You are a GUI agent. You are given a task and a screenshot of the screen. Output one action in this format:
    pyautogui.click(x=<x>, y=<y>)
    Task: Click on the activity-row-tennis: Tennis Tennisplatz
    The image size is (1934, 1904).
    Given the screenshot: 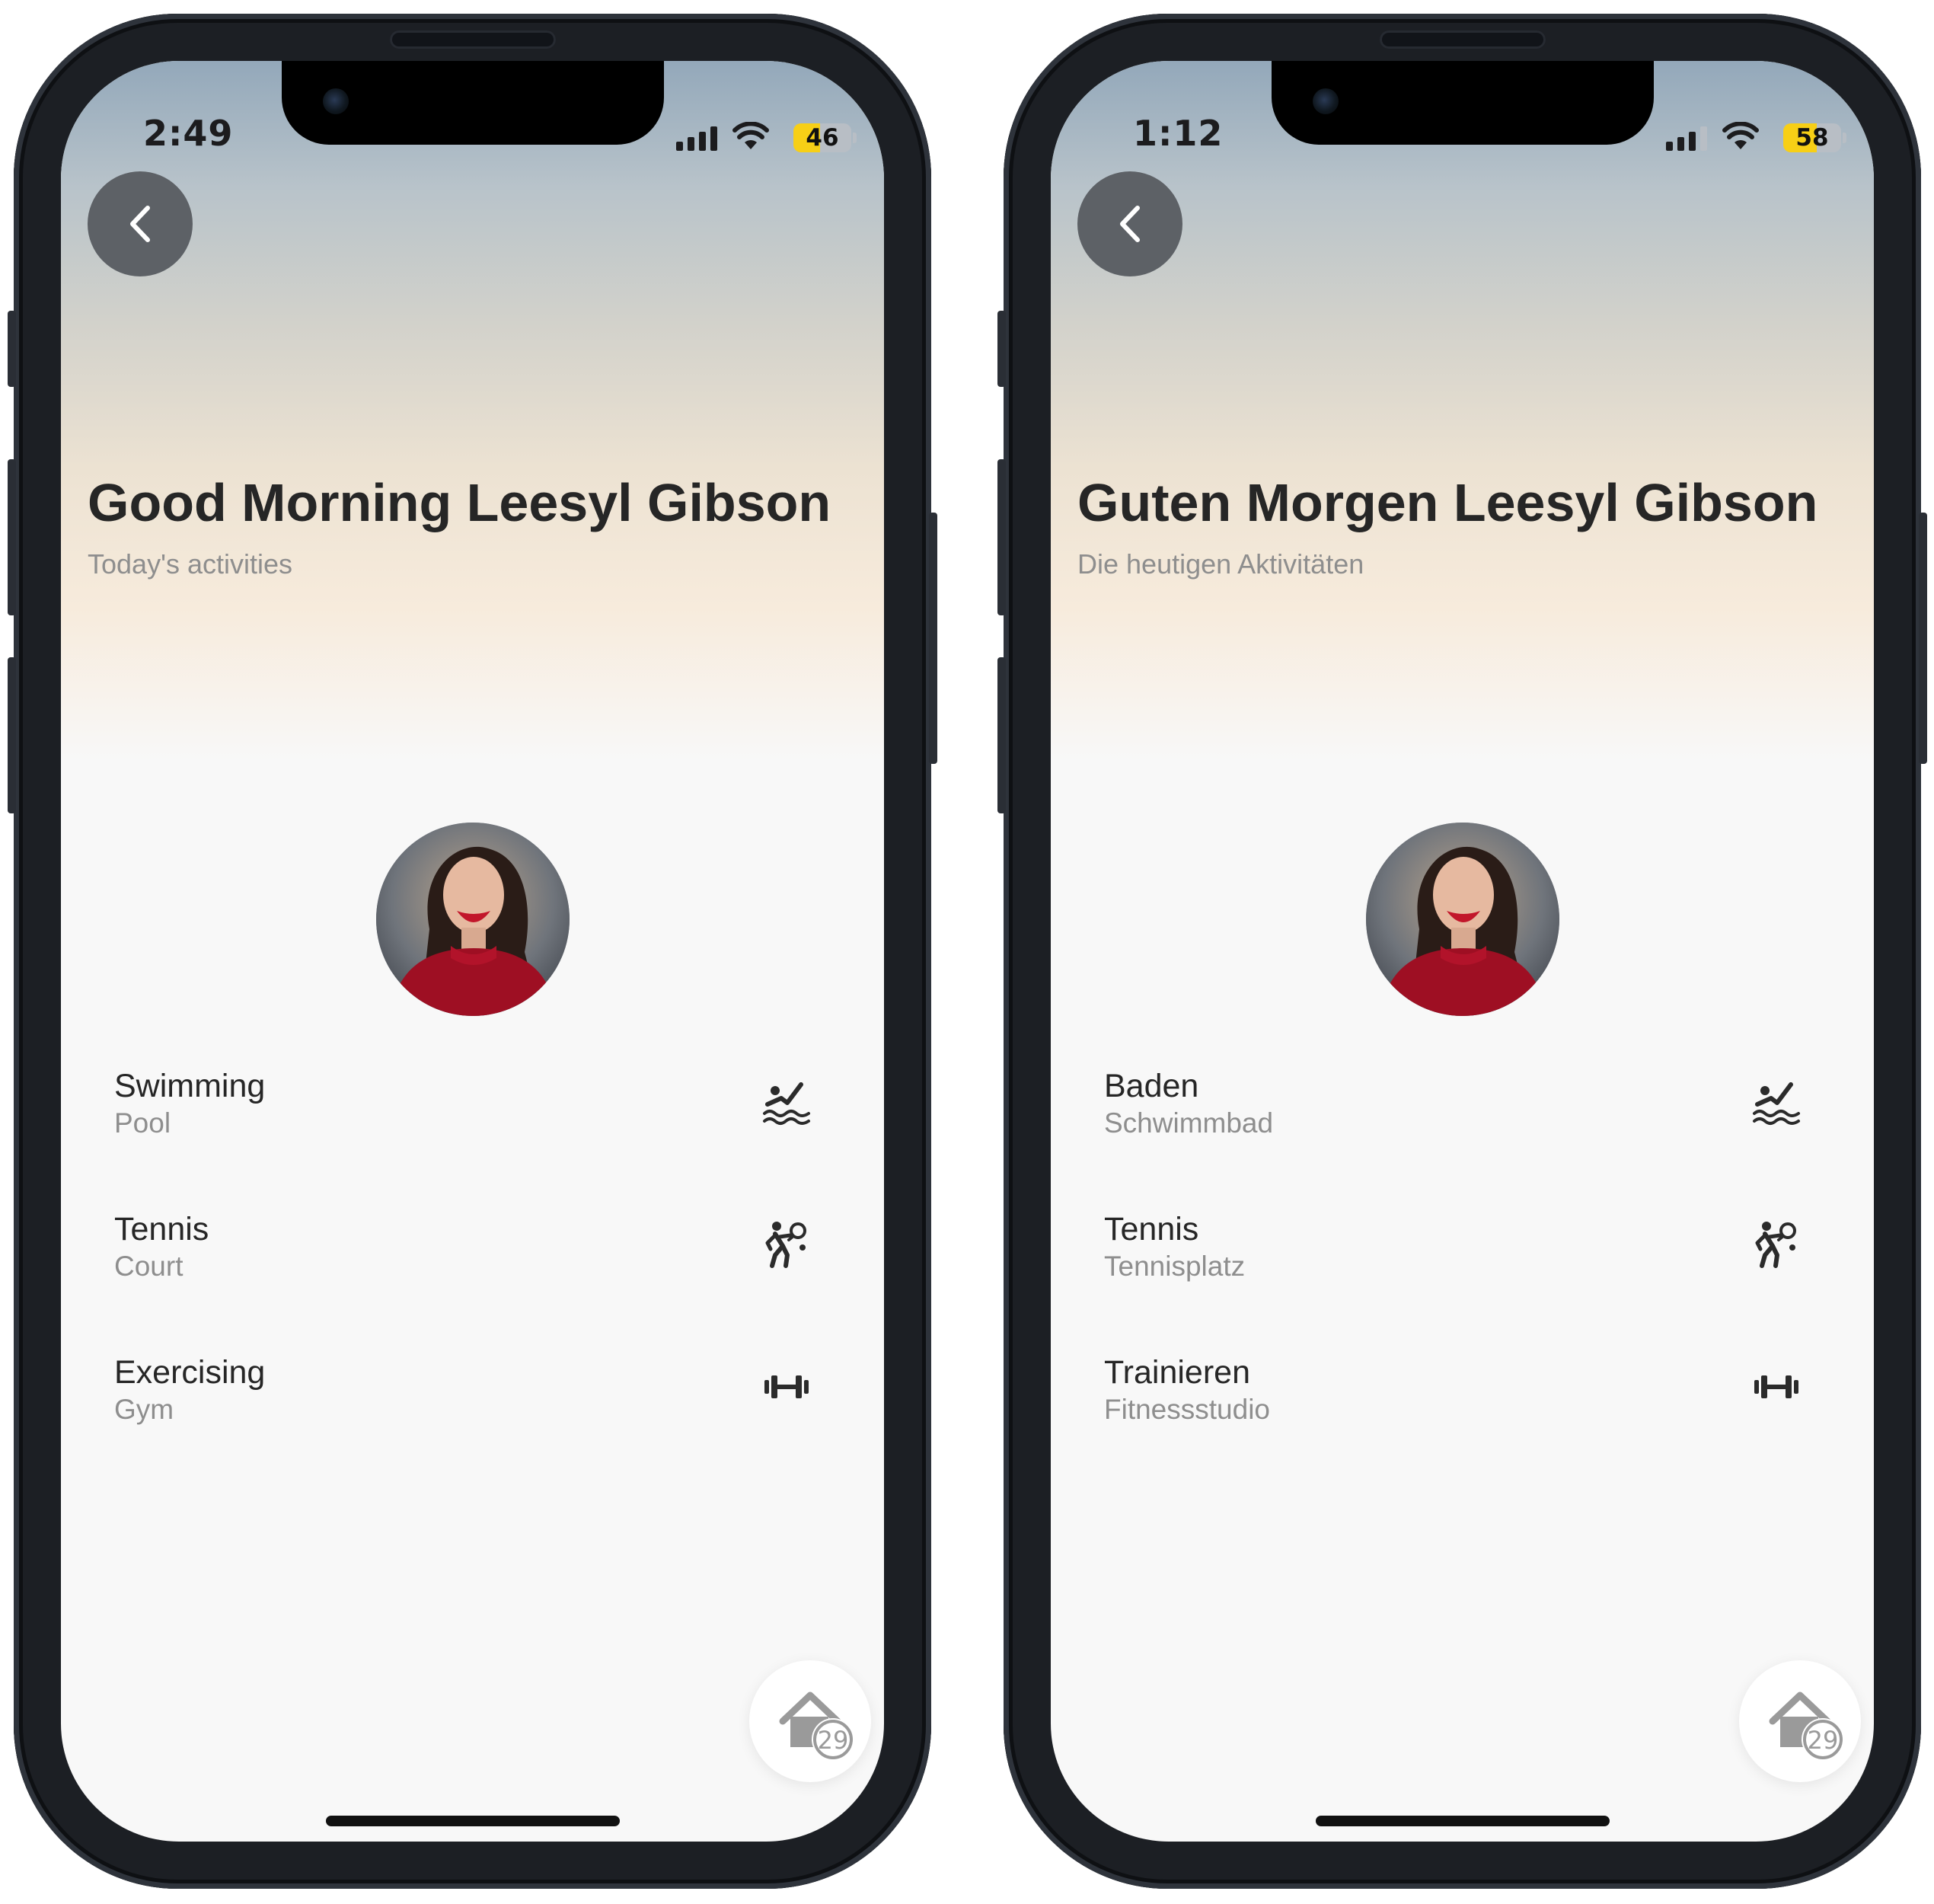 What is the action you would take?
    pyautogui.click(x=1453, y=1282)
    